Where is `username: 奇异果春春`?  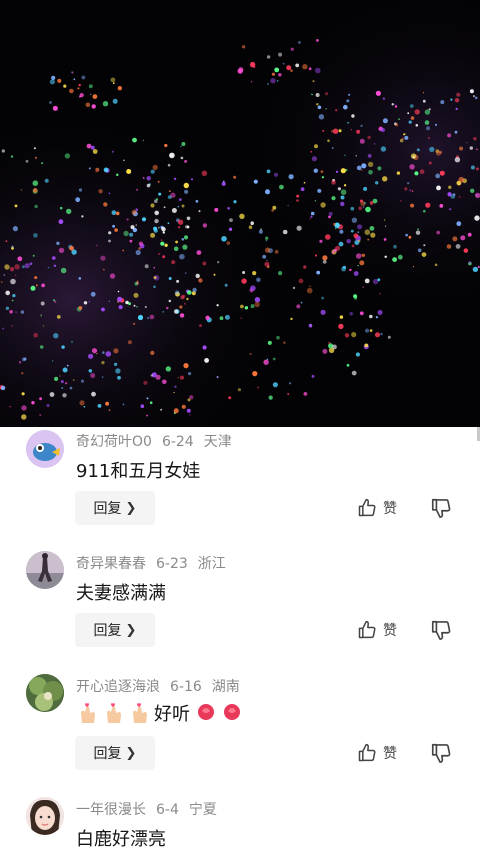
username: 奇异果春春 is located at coordinates (111, 564).